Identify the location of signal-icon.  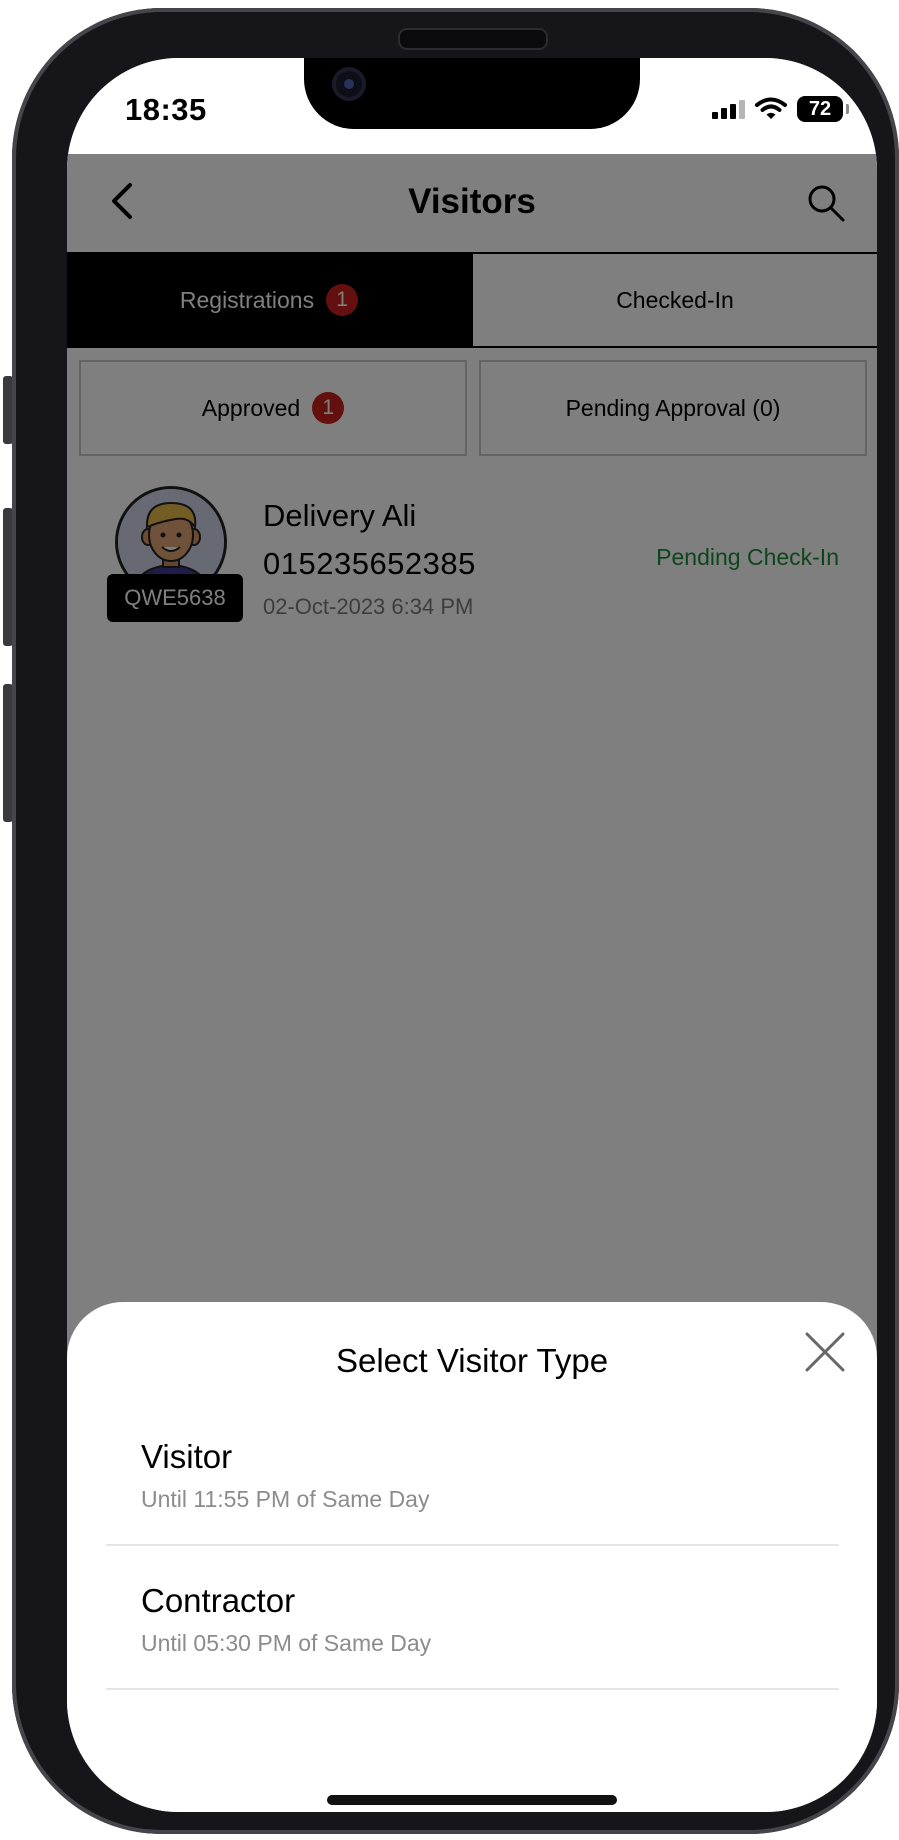
(728, 109).